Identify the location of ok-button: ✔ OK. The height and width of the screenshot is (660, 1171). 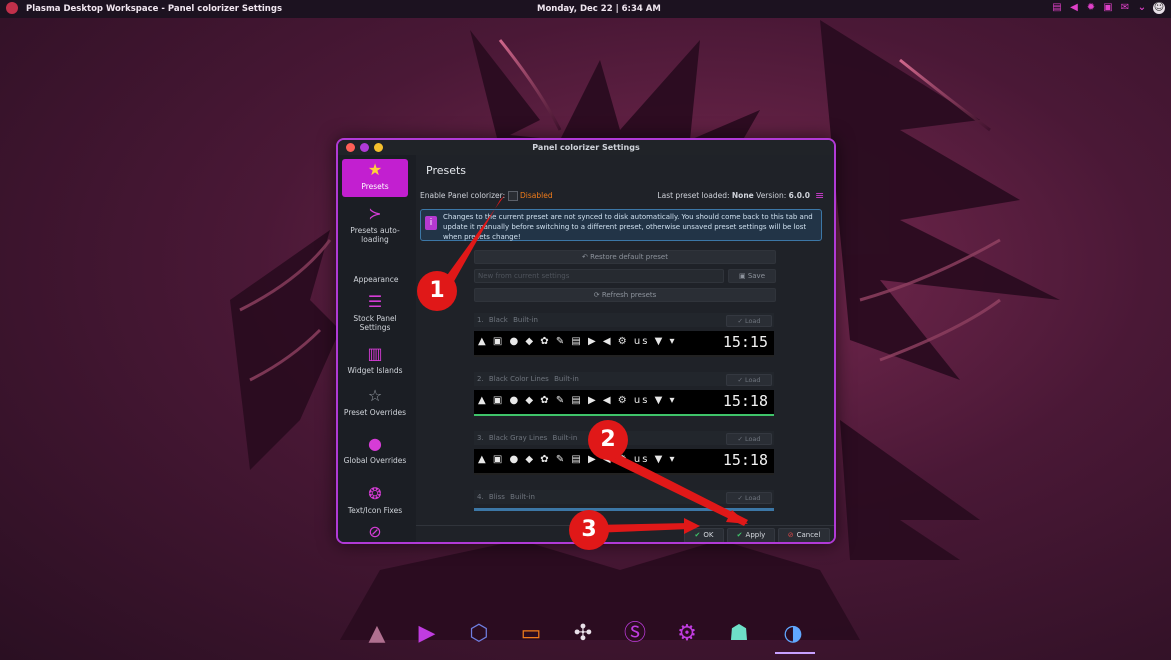
(704, 535).